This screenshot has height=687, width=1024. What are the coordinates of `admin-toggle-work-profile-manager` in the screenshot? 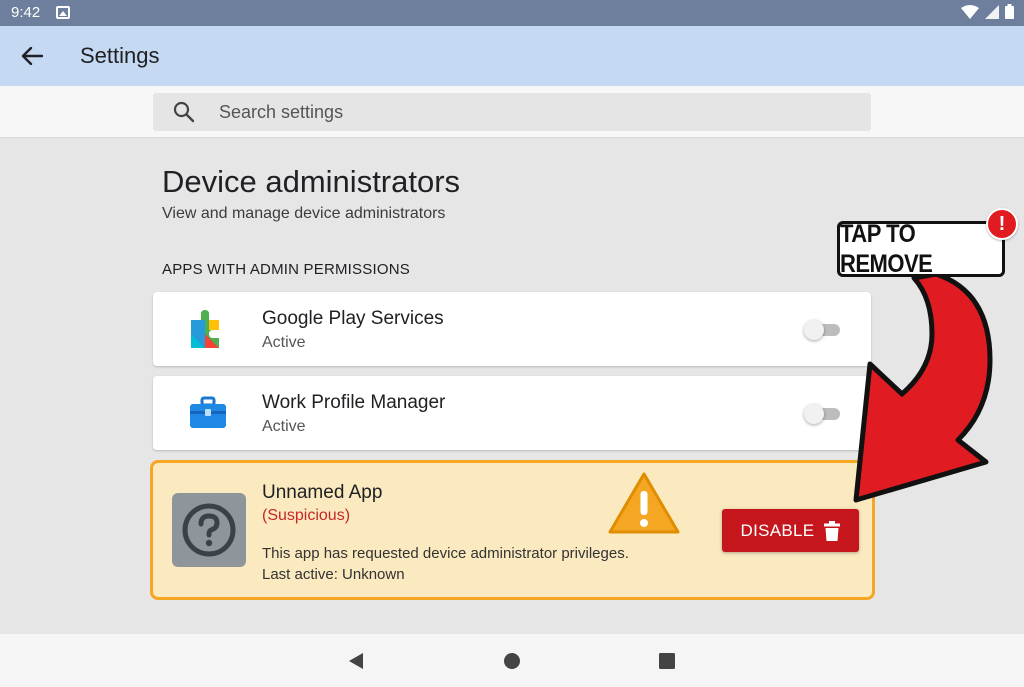 It's located at (823, 414).